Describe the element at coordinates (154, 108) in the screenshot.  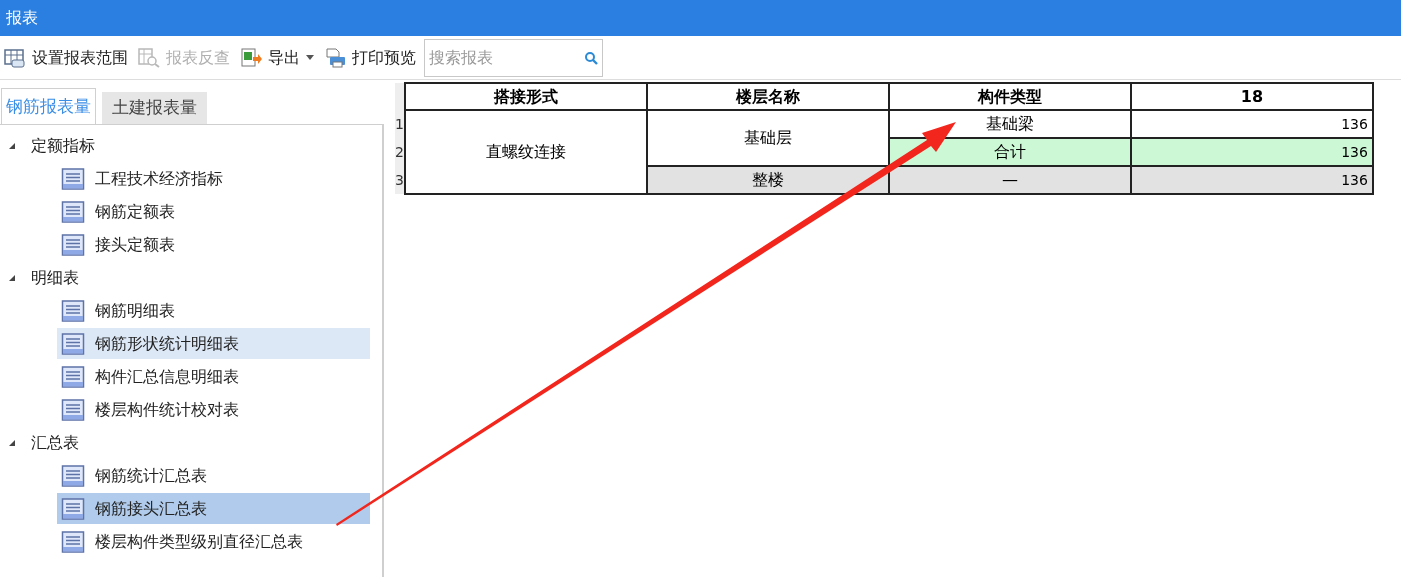
I see `tab: 土建报表量` at that location.